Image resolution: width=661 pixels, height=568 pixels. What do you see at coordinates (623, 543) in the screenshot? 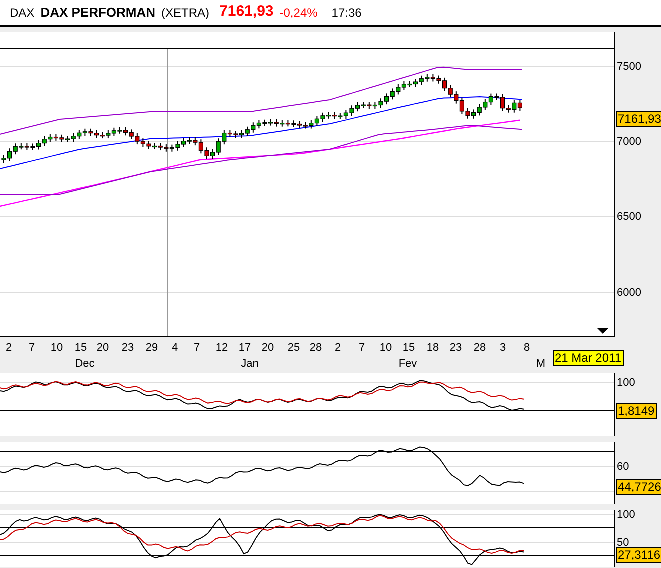
I see `axis-label: 50` at bounding box center [623, 543].